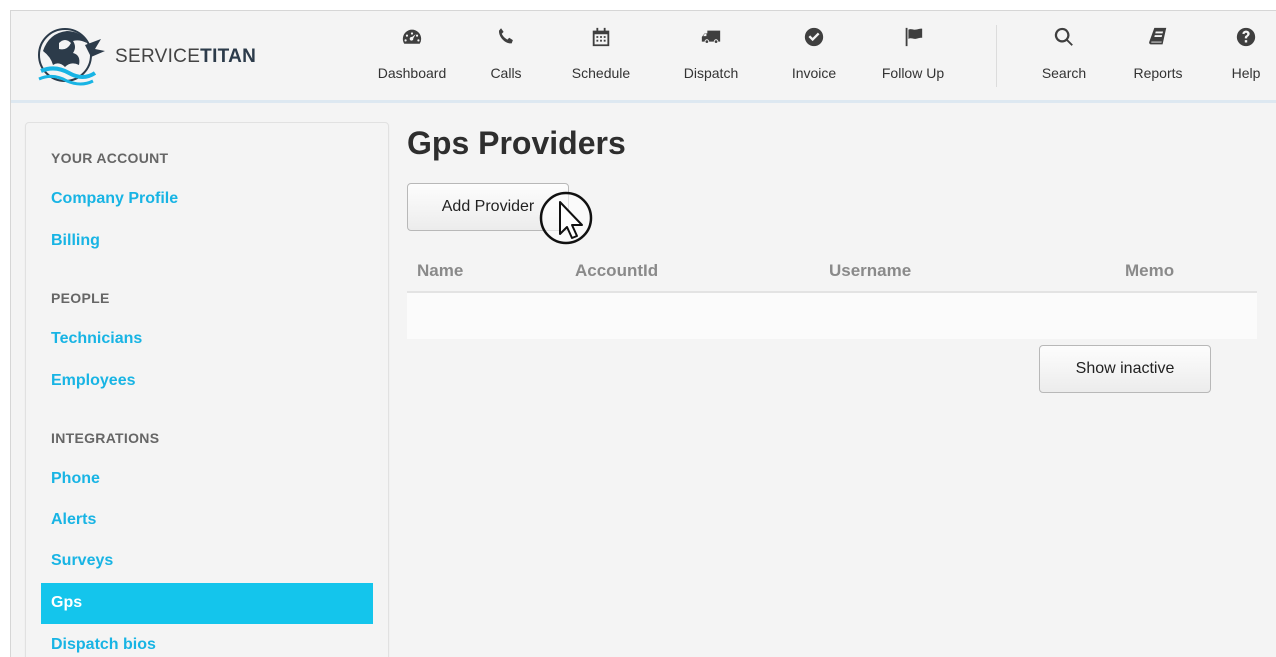 This screenshot has width=1276, height=657. I want to click on sidebar-item-company-profile: Company Profile, so click(114, 199).